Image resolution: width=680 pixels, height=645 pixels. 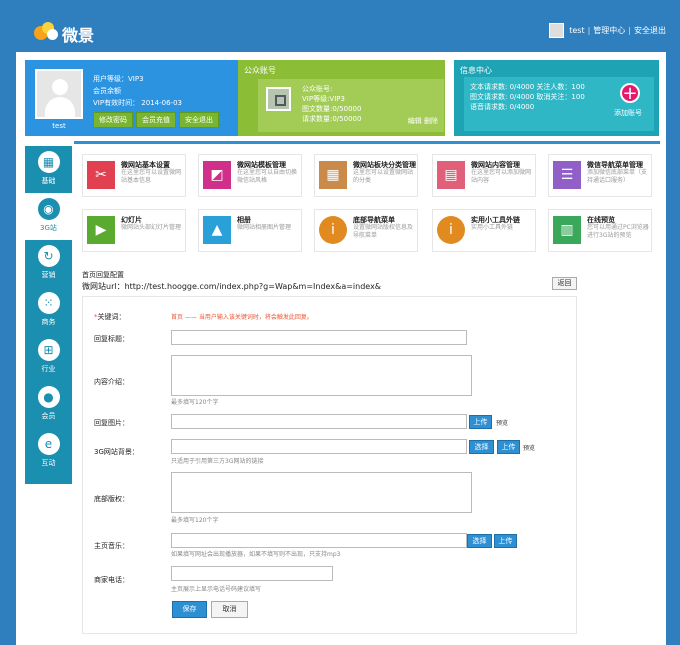 What do you see at coordinates (319, 421) in the screenshot?
I see `reply-image-input` at bounding box center [319, 421].